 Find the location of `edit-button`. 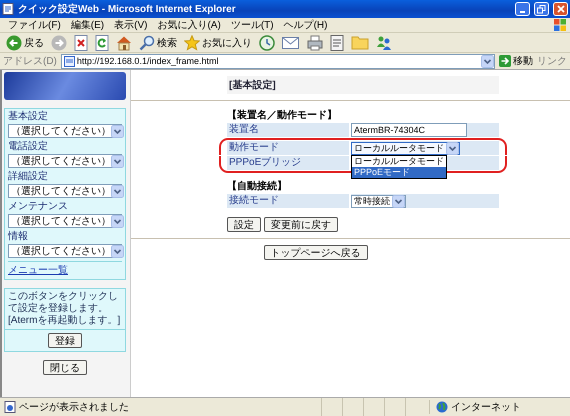

edit-button is located at coordinates (337, 42).